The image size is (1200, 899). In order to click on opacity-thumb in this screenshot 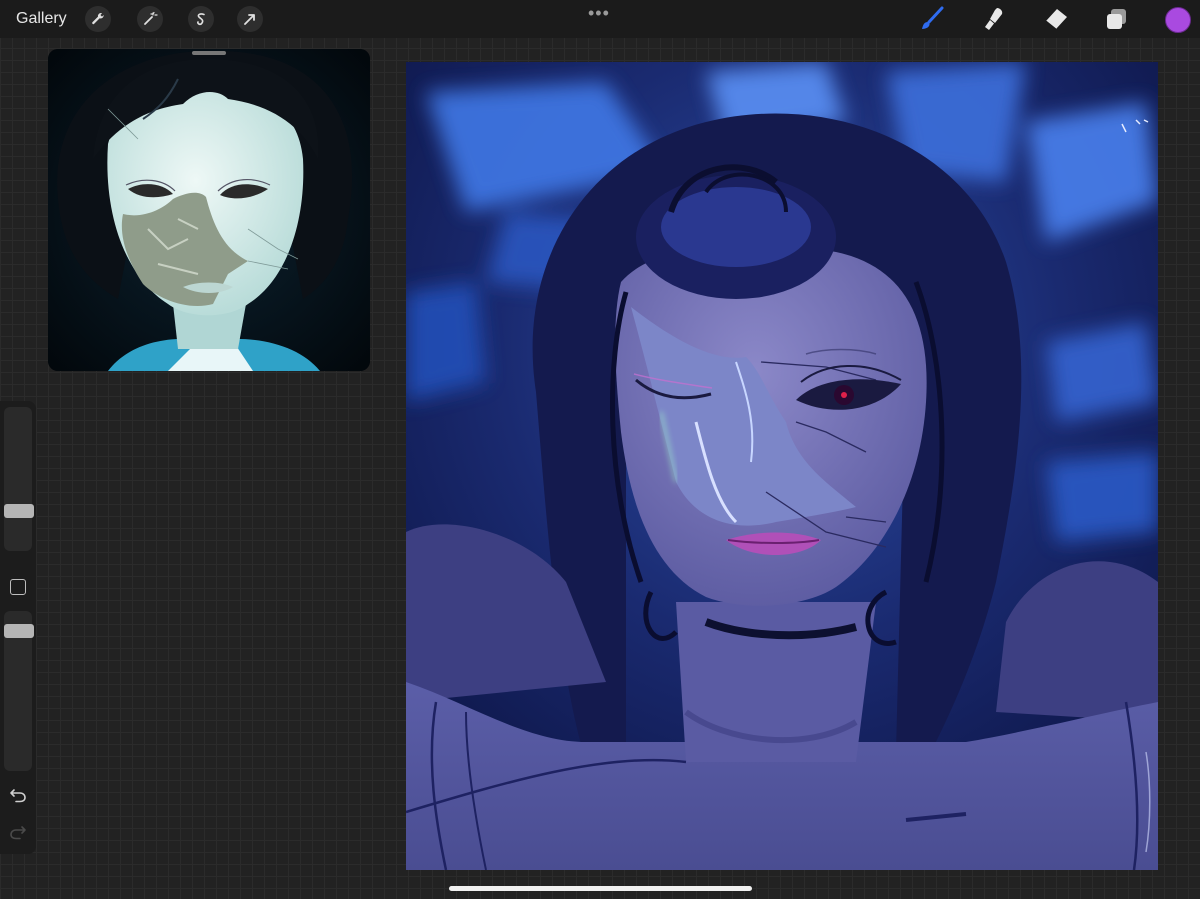, I will do `click(19, 631)`.